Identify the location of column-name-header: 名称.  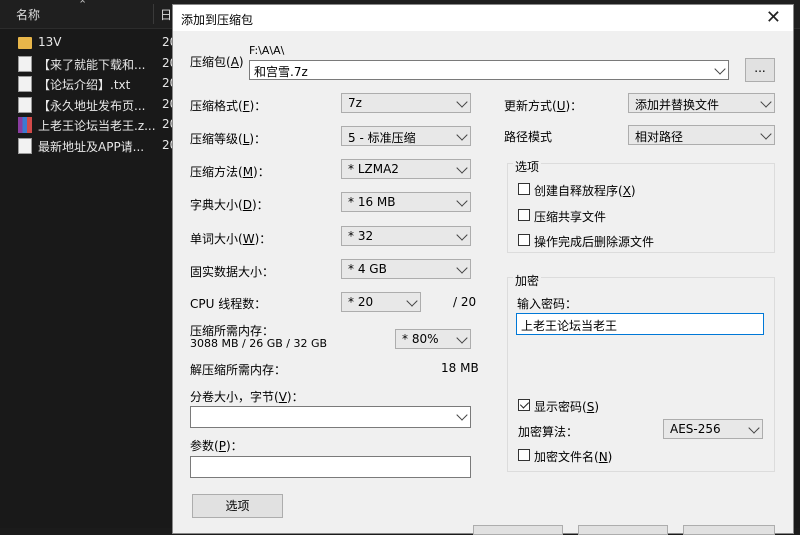
(28, 14).